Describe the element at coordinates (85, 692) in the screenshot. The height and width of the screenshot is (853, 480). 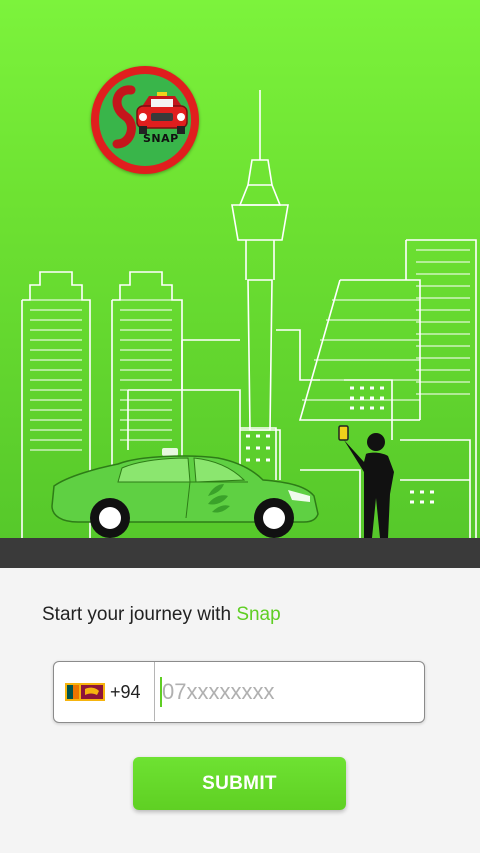
I see `sri-lanka-flag-icon` at that location.